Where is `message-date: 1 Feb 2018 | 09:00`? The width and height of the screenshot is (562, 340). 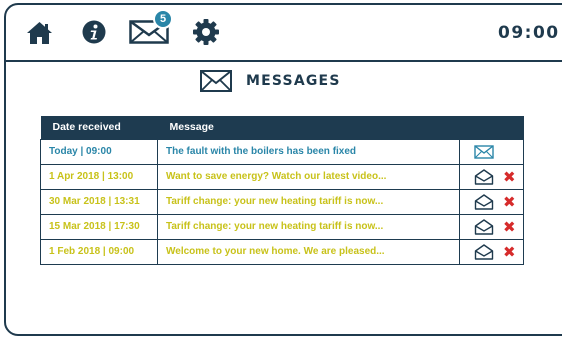
message-date: 1 Feb 2018 | 09:00 is located at coordinates (99, 251).